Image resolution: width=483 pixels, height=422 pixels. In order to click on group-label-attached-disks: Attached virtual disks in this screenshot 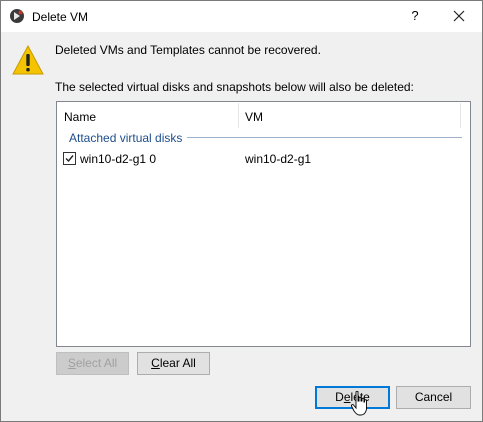, I will do `click(126, 138)`.